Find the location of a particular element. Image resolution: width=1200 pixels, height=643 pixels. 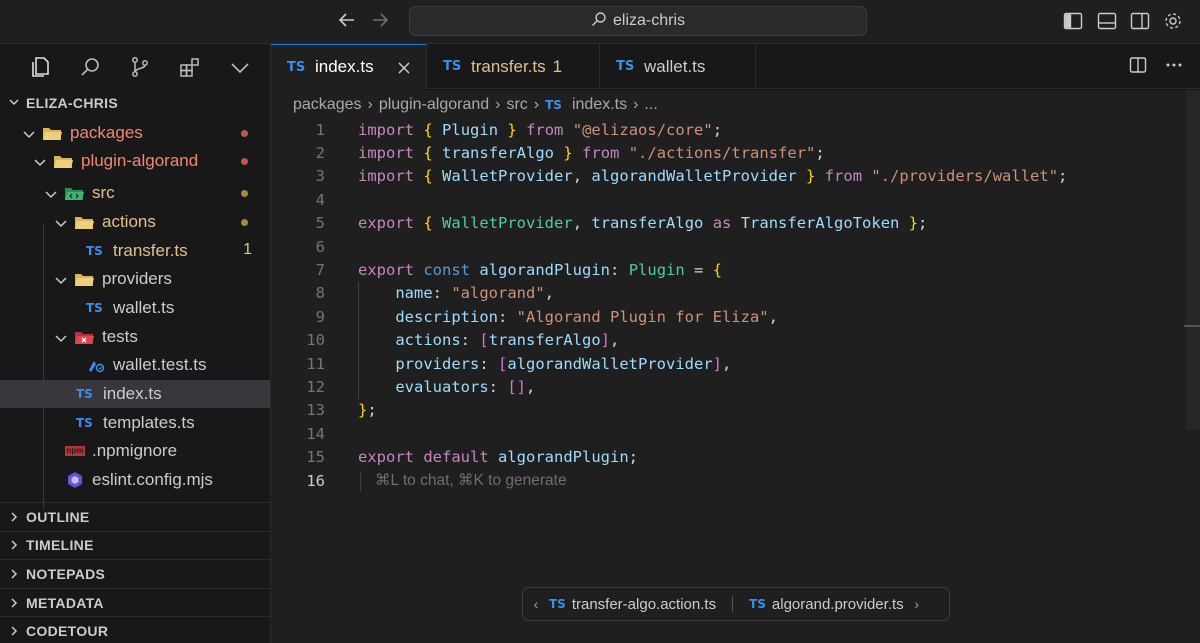

code-line: 14 is located at coordinates (735, 433).